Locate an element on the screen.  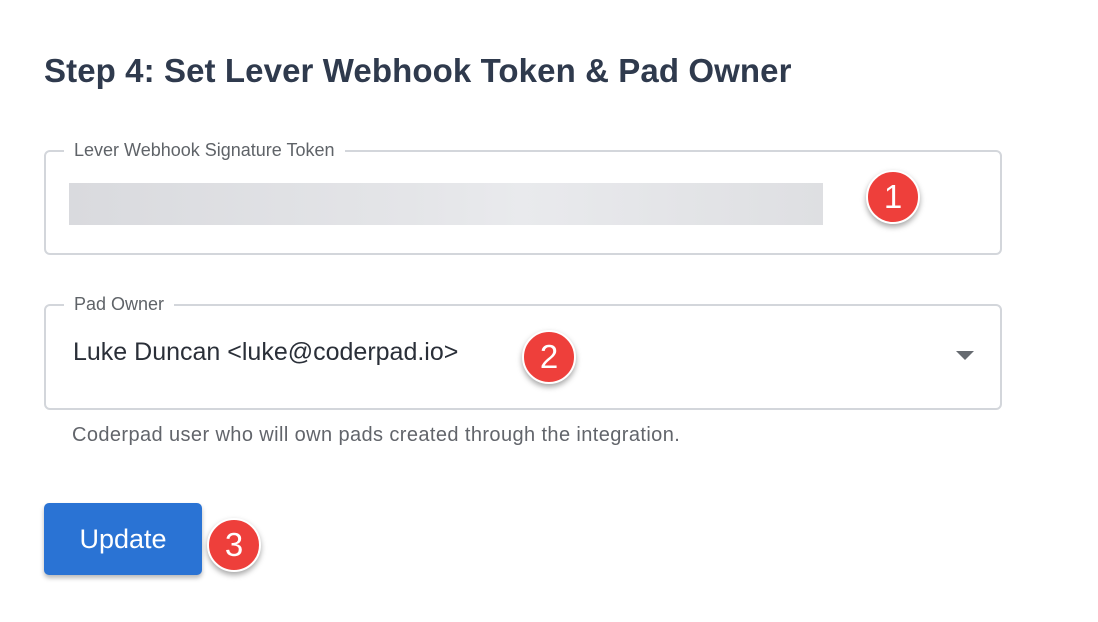
pad-owner-selected-value: Luke Duncan <luke@coderpad.io> is located at coordinates (266, 352).